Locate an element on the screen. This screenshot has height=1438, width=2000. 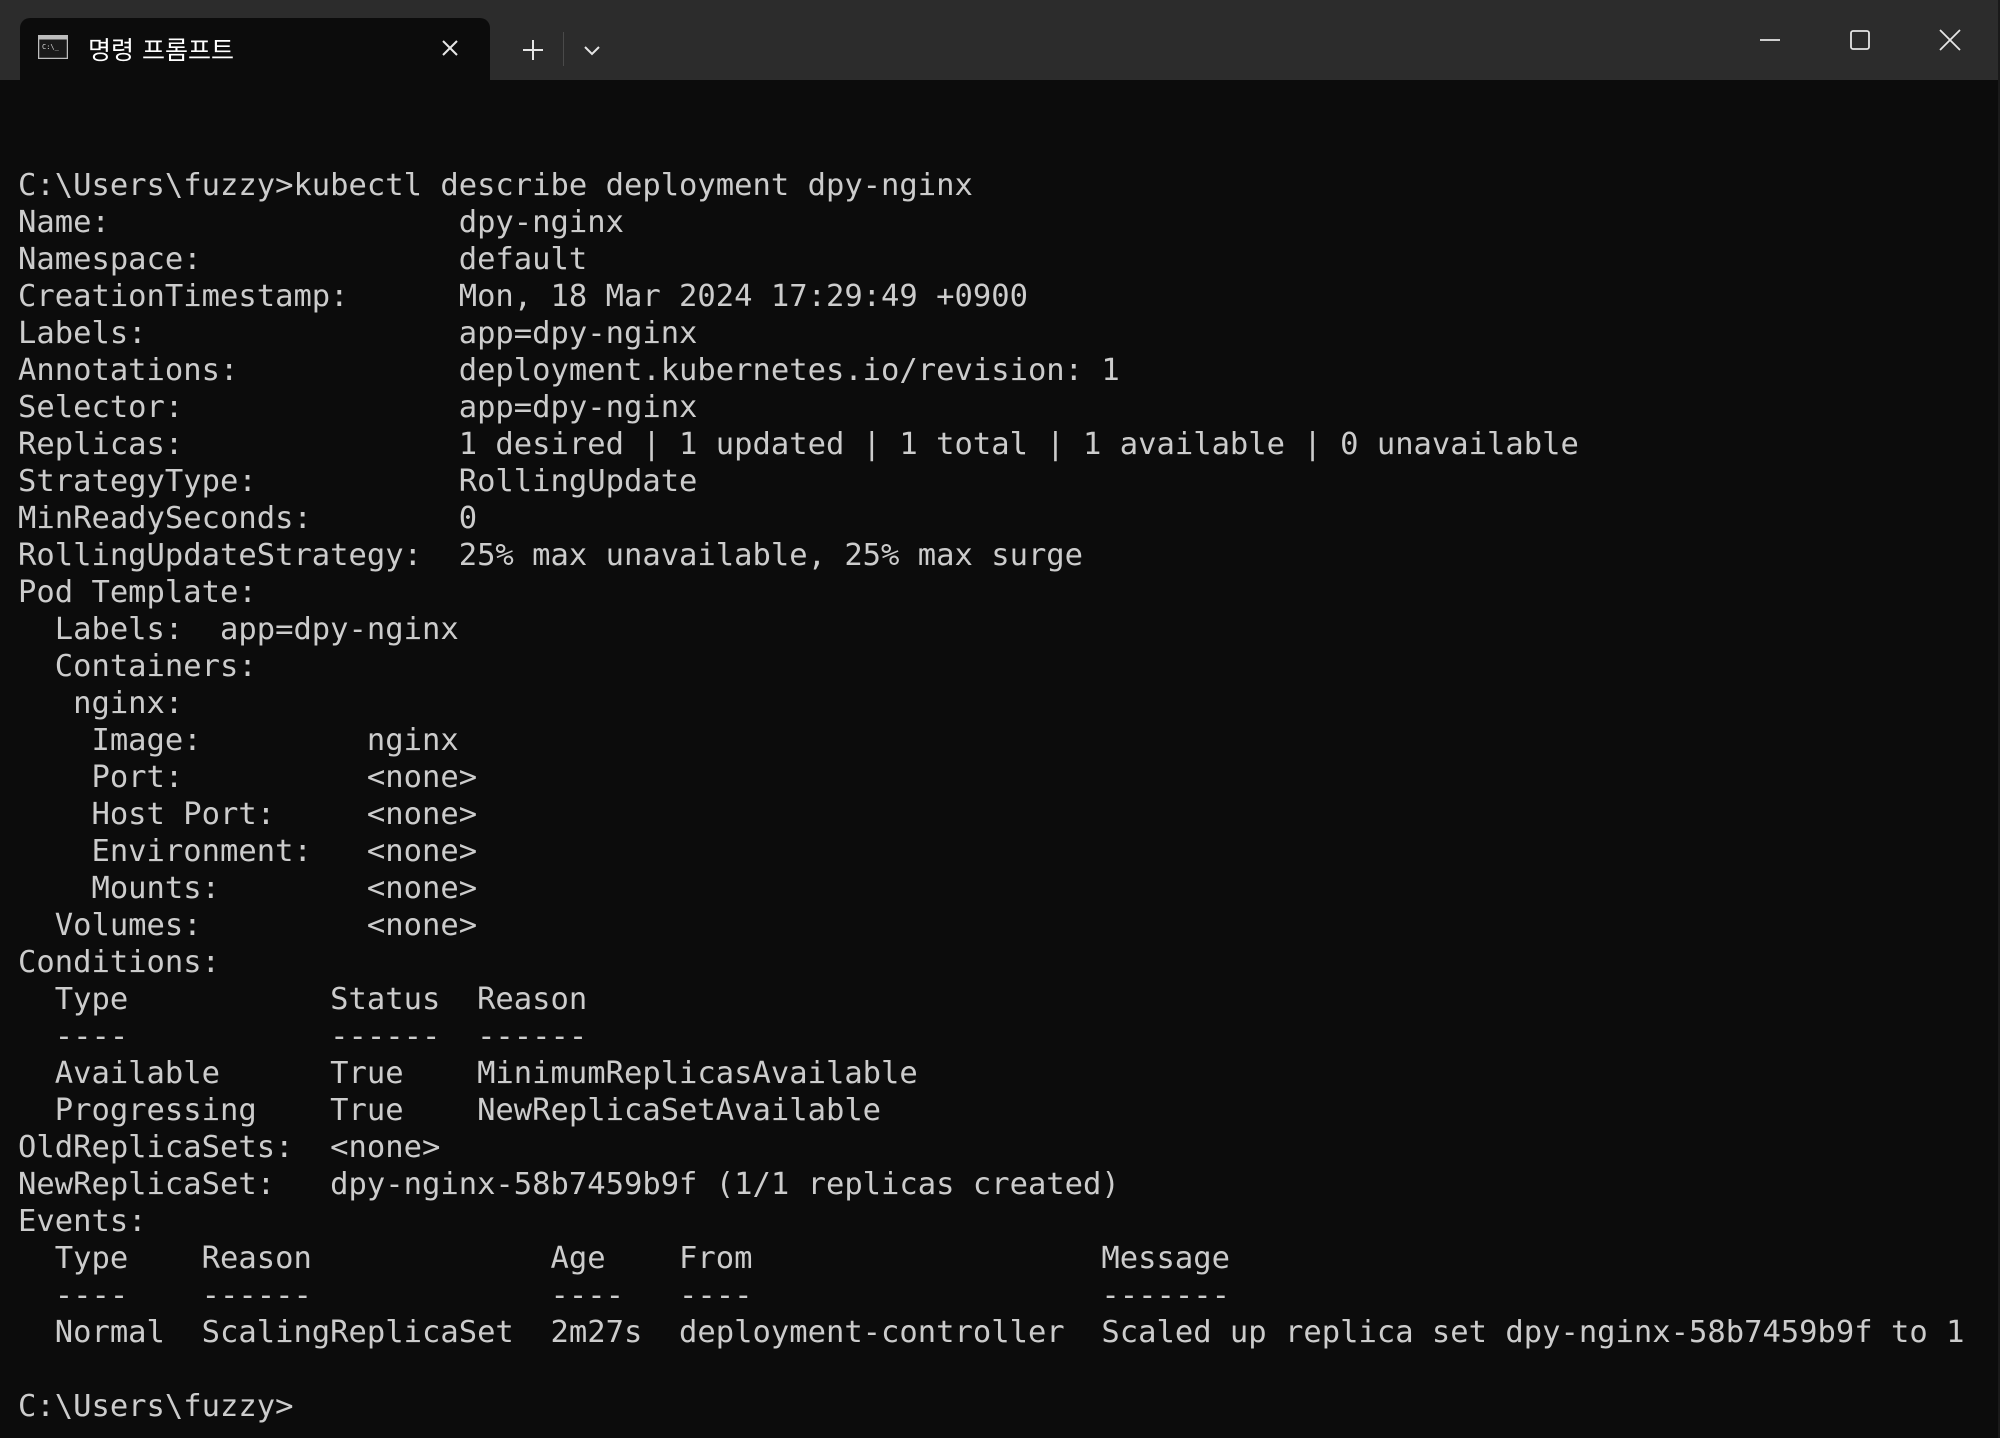
console-line: Conditions: is located at coordinates (119, 962).